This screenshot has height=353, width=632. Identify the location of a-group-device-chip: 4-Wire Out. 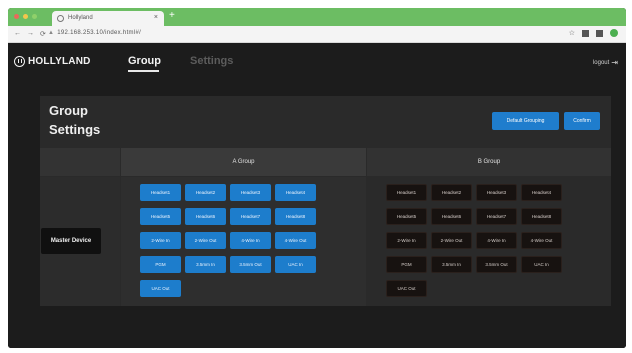
(295, 240).